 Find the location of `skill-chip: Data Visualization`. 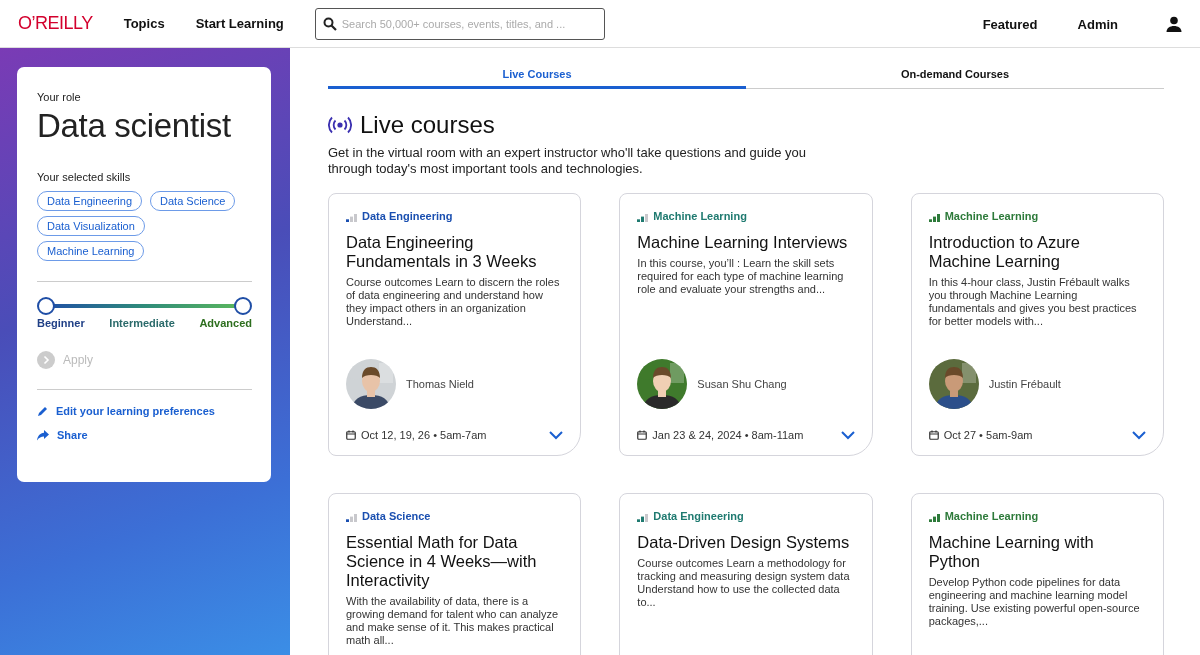

skill-chip: Data Visualization is located at coordinates (91, 226).